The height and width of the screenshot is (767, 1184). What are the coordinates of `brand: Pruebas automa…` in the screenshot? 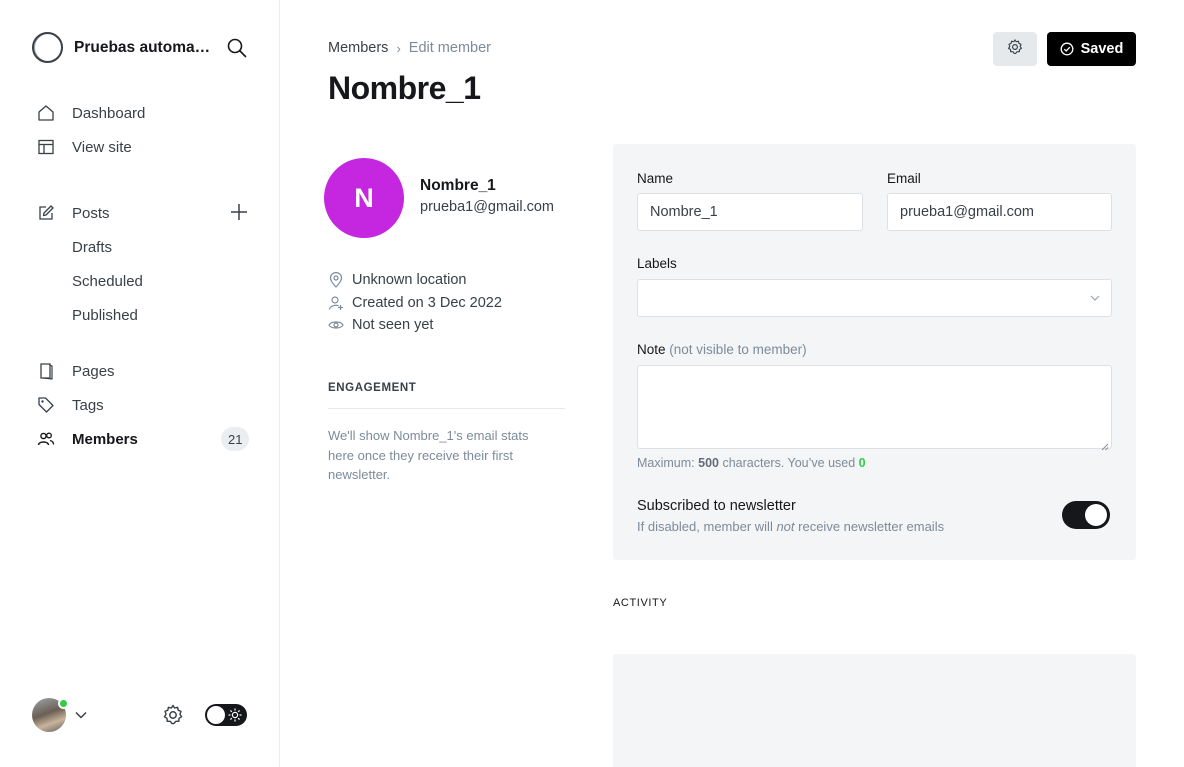 It's located at (123, 47).